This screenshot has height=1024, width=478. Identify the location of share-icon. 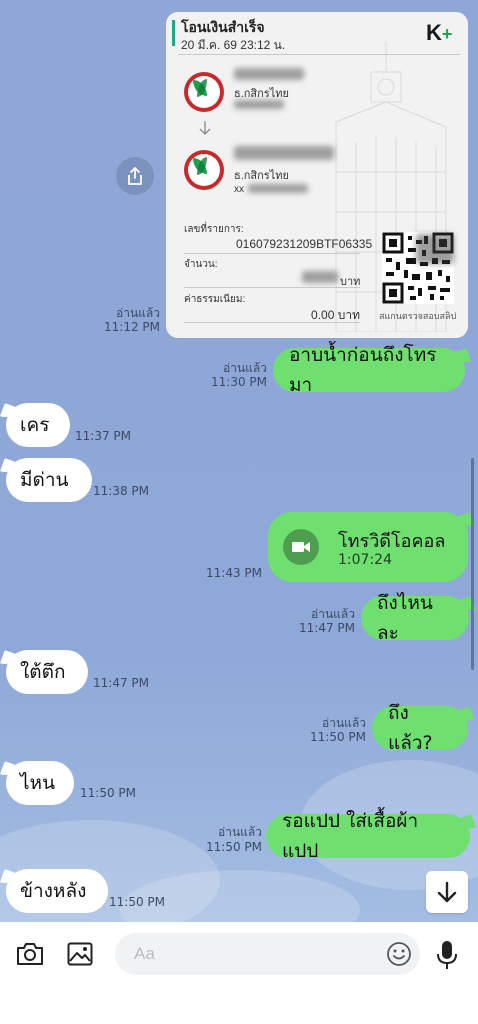
(135, 176).